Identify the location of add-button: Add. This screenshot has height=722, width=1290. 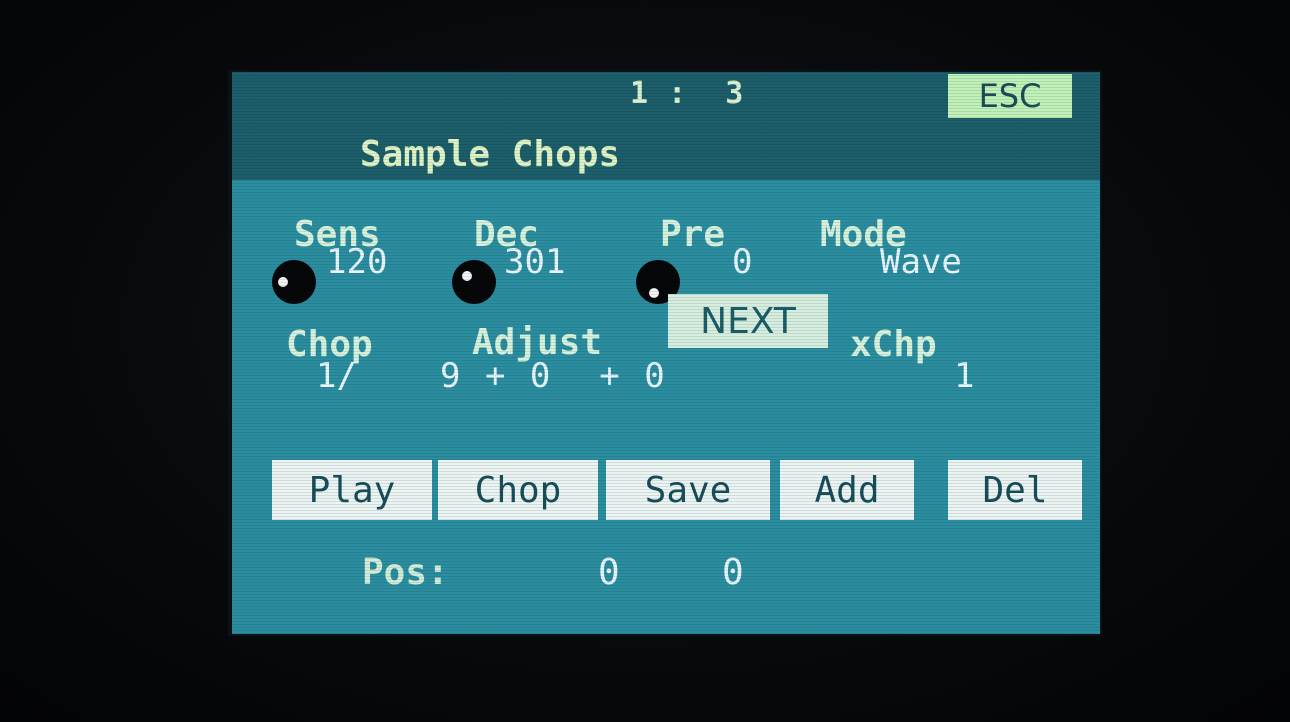
(847, 490).